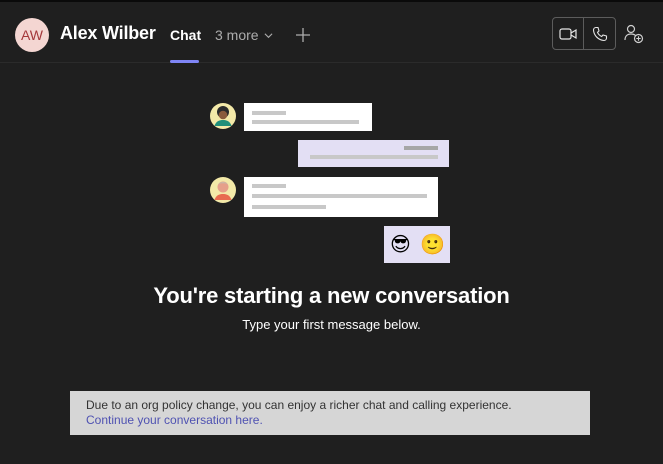 The width and height of the screenshot is (663, 464). I want to click on audio-call-button, so click(599, 33).